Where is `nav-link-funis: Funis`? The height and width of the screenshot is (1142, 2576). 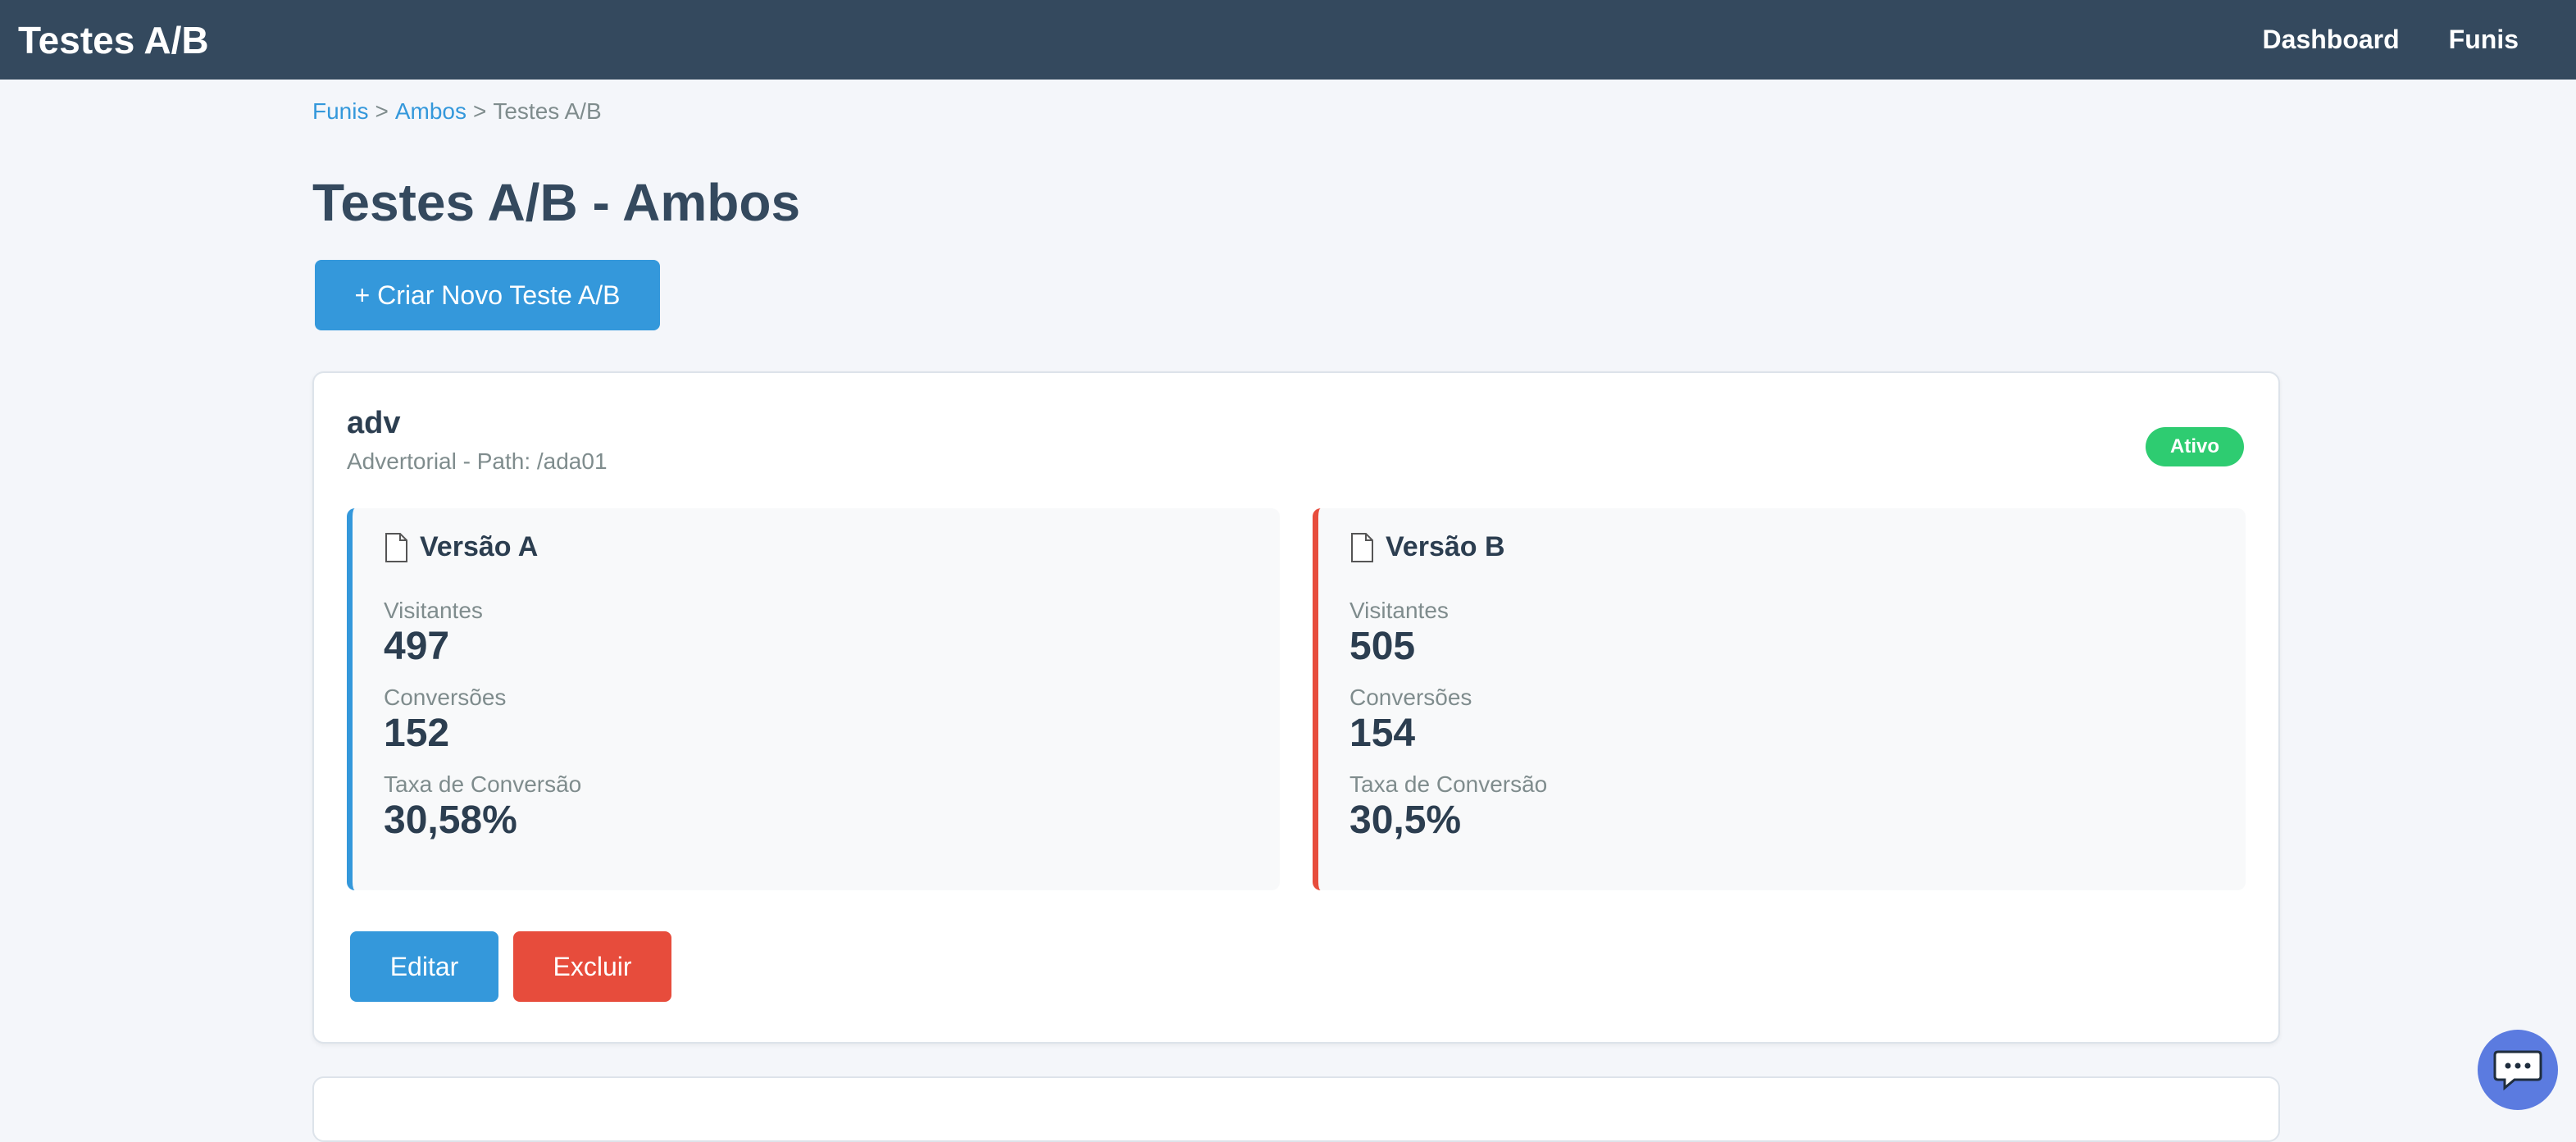 nav-link-funis: Funis is located at coordinates (2484, 40).